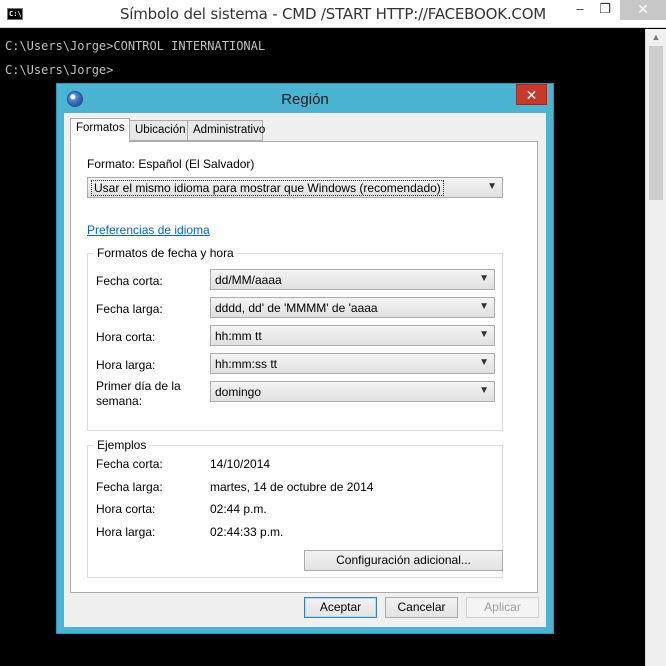 This screenshot has width=666, height=666. I want to click on scrollbar-thumb, so click(656, 123).